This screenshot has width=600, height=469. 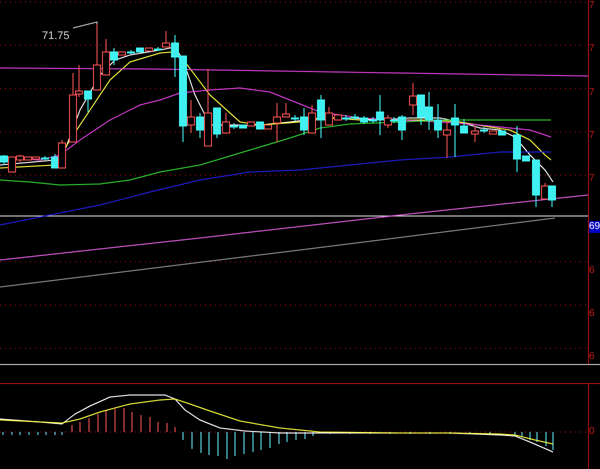 What do you see at coordinates (592, 432) in the screenshot?
I see `axis-label: 0` at bounding box center [592, 432].